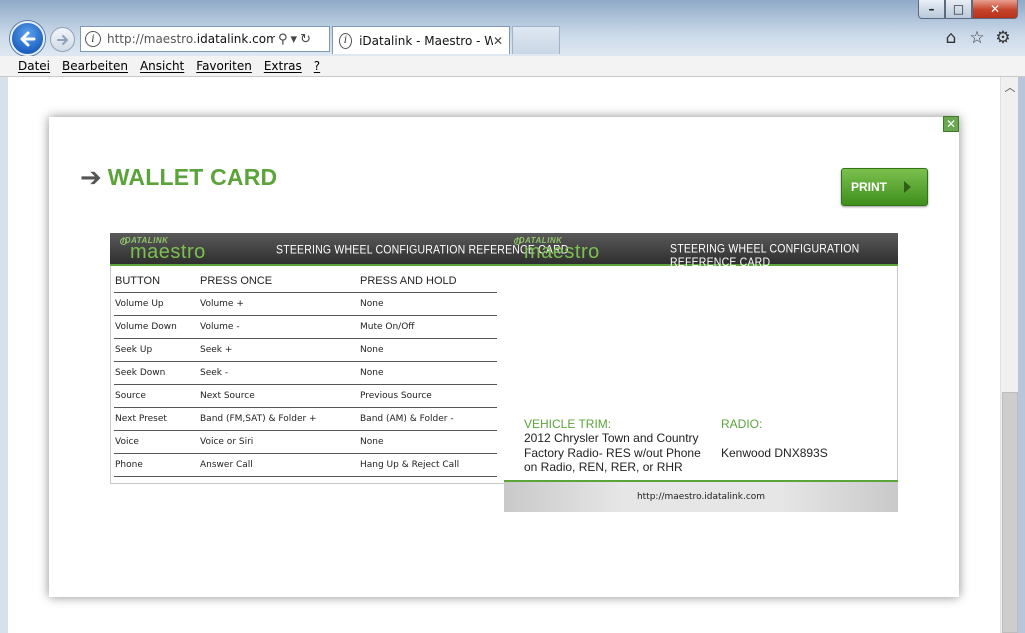  I want to click on menu-item-bearbeiten: Bearbeiten, so click(95, 66).